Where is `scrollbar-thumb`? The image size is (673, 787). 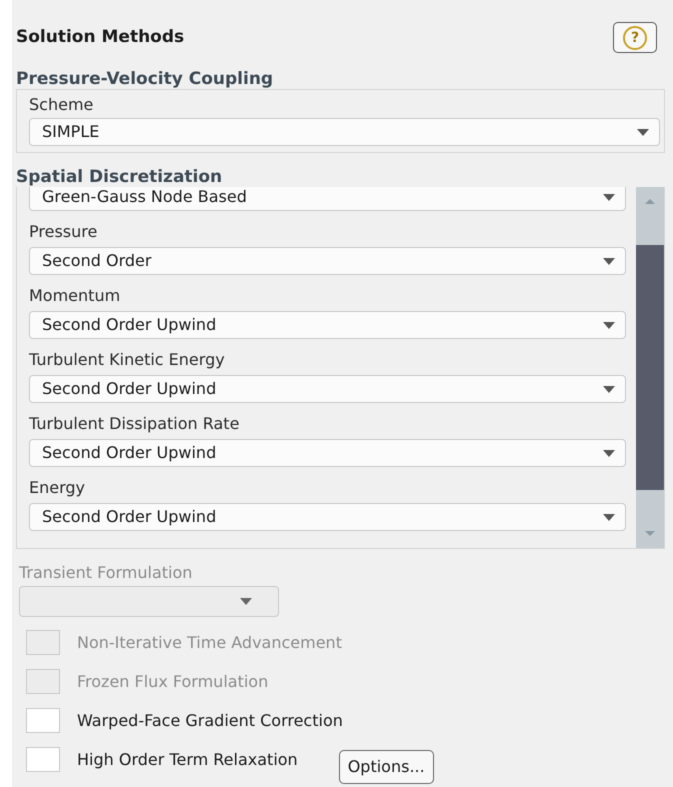 scrollbar-thumb is located at coordinates (650, 367).